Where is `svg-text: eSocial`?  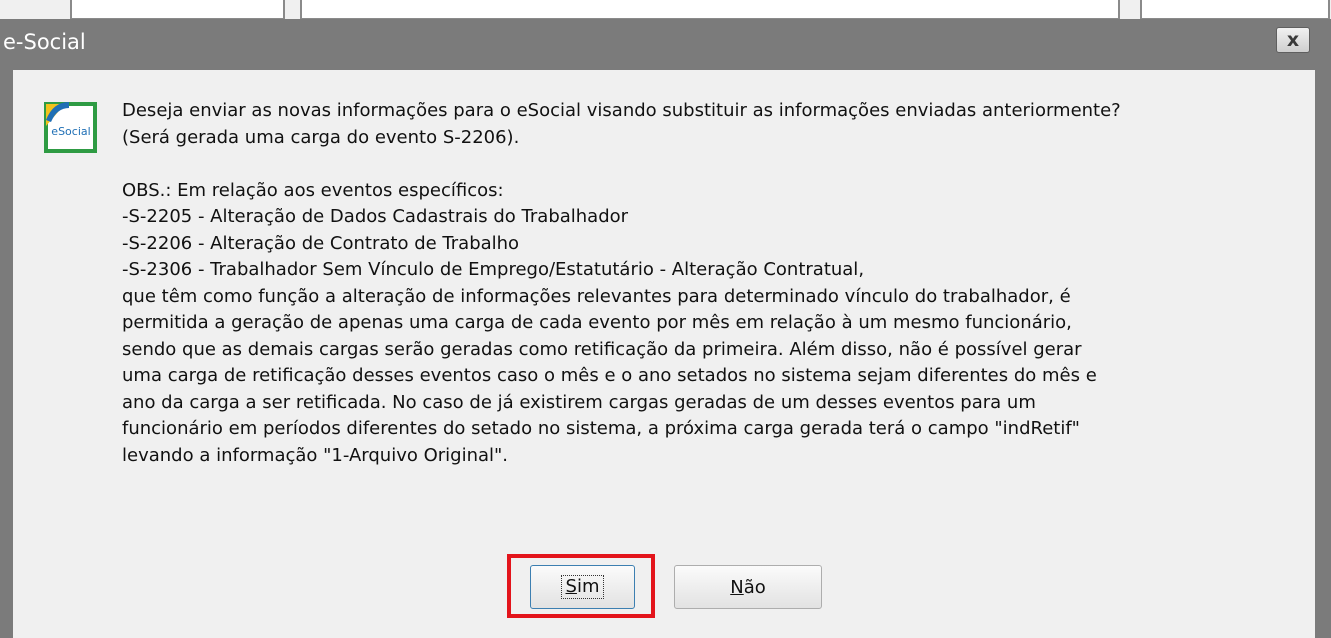 svg-text: eSocial is located at coordinates (70, 131).